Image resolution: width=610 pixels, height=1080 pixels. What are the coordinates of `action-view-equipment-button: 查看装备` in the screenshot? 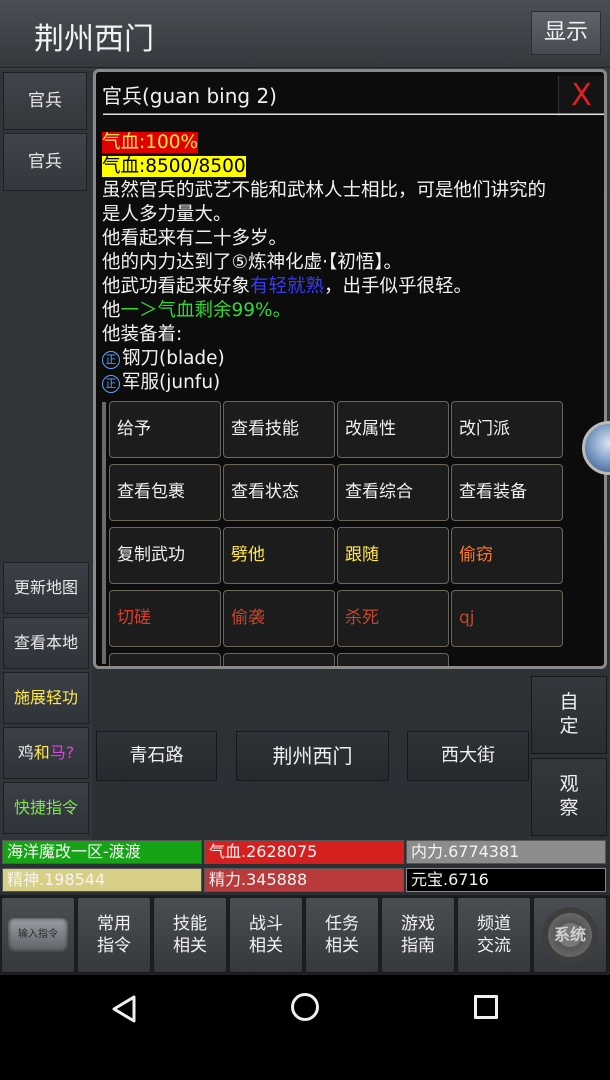 It's located at (507, 492).